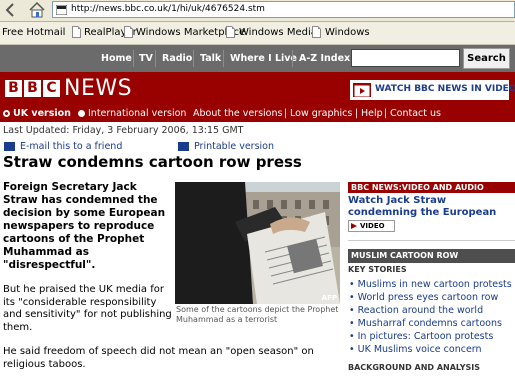 This screenshot has width=515, height=376. What do you see at coordinates (278, 32) in the screenshot?
I see `link-windows-media: Windows Media` at bounding box center [278, 32].